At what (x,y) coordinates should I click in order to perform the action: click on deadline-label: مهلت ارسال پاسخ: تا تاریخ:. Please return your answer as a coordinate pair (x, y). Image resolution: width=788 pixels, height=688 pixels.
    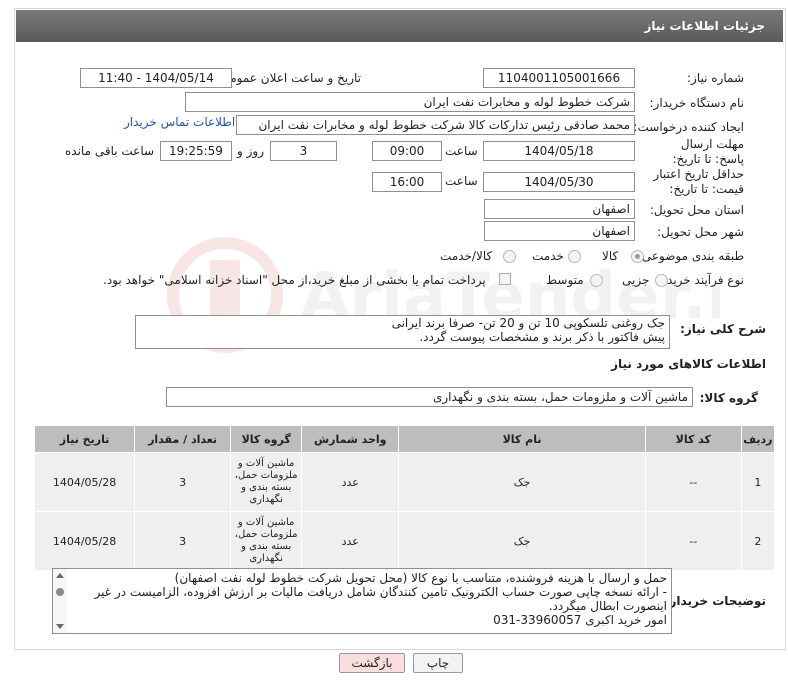
    Looking at the image, I should click on (708, 151).